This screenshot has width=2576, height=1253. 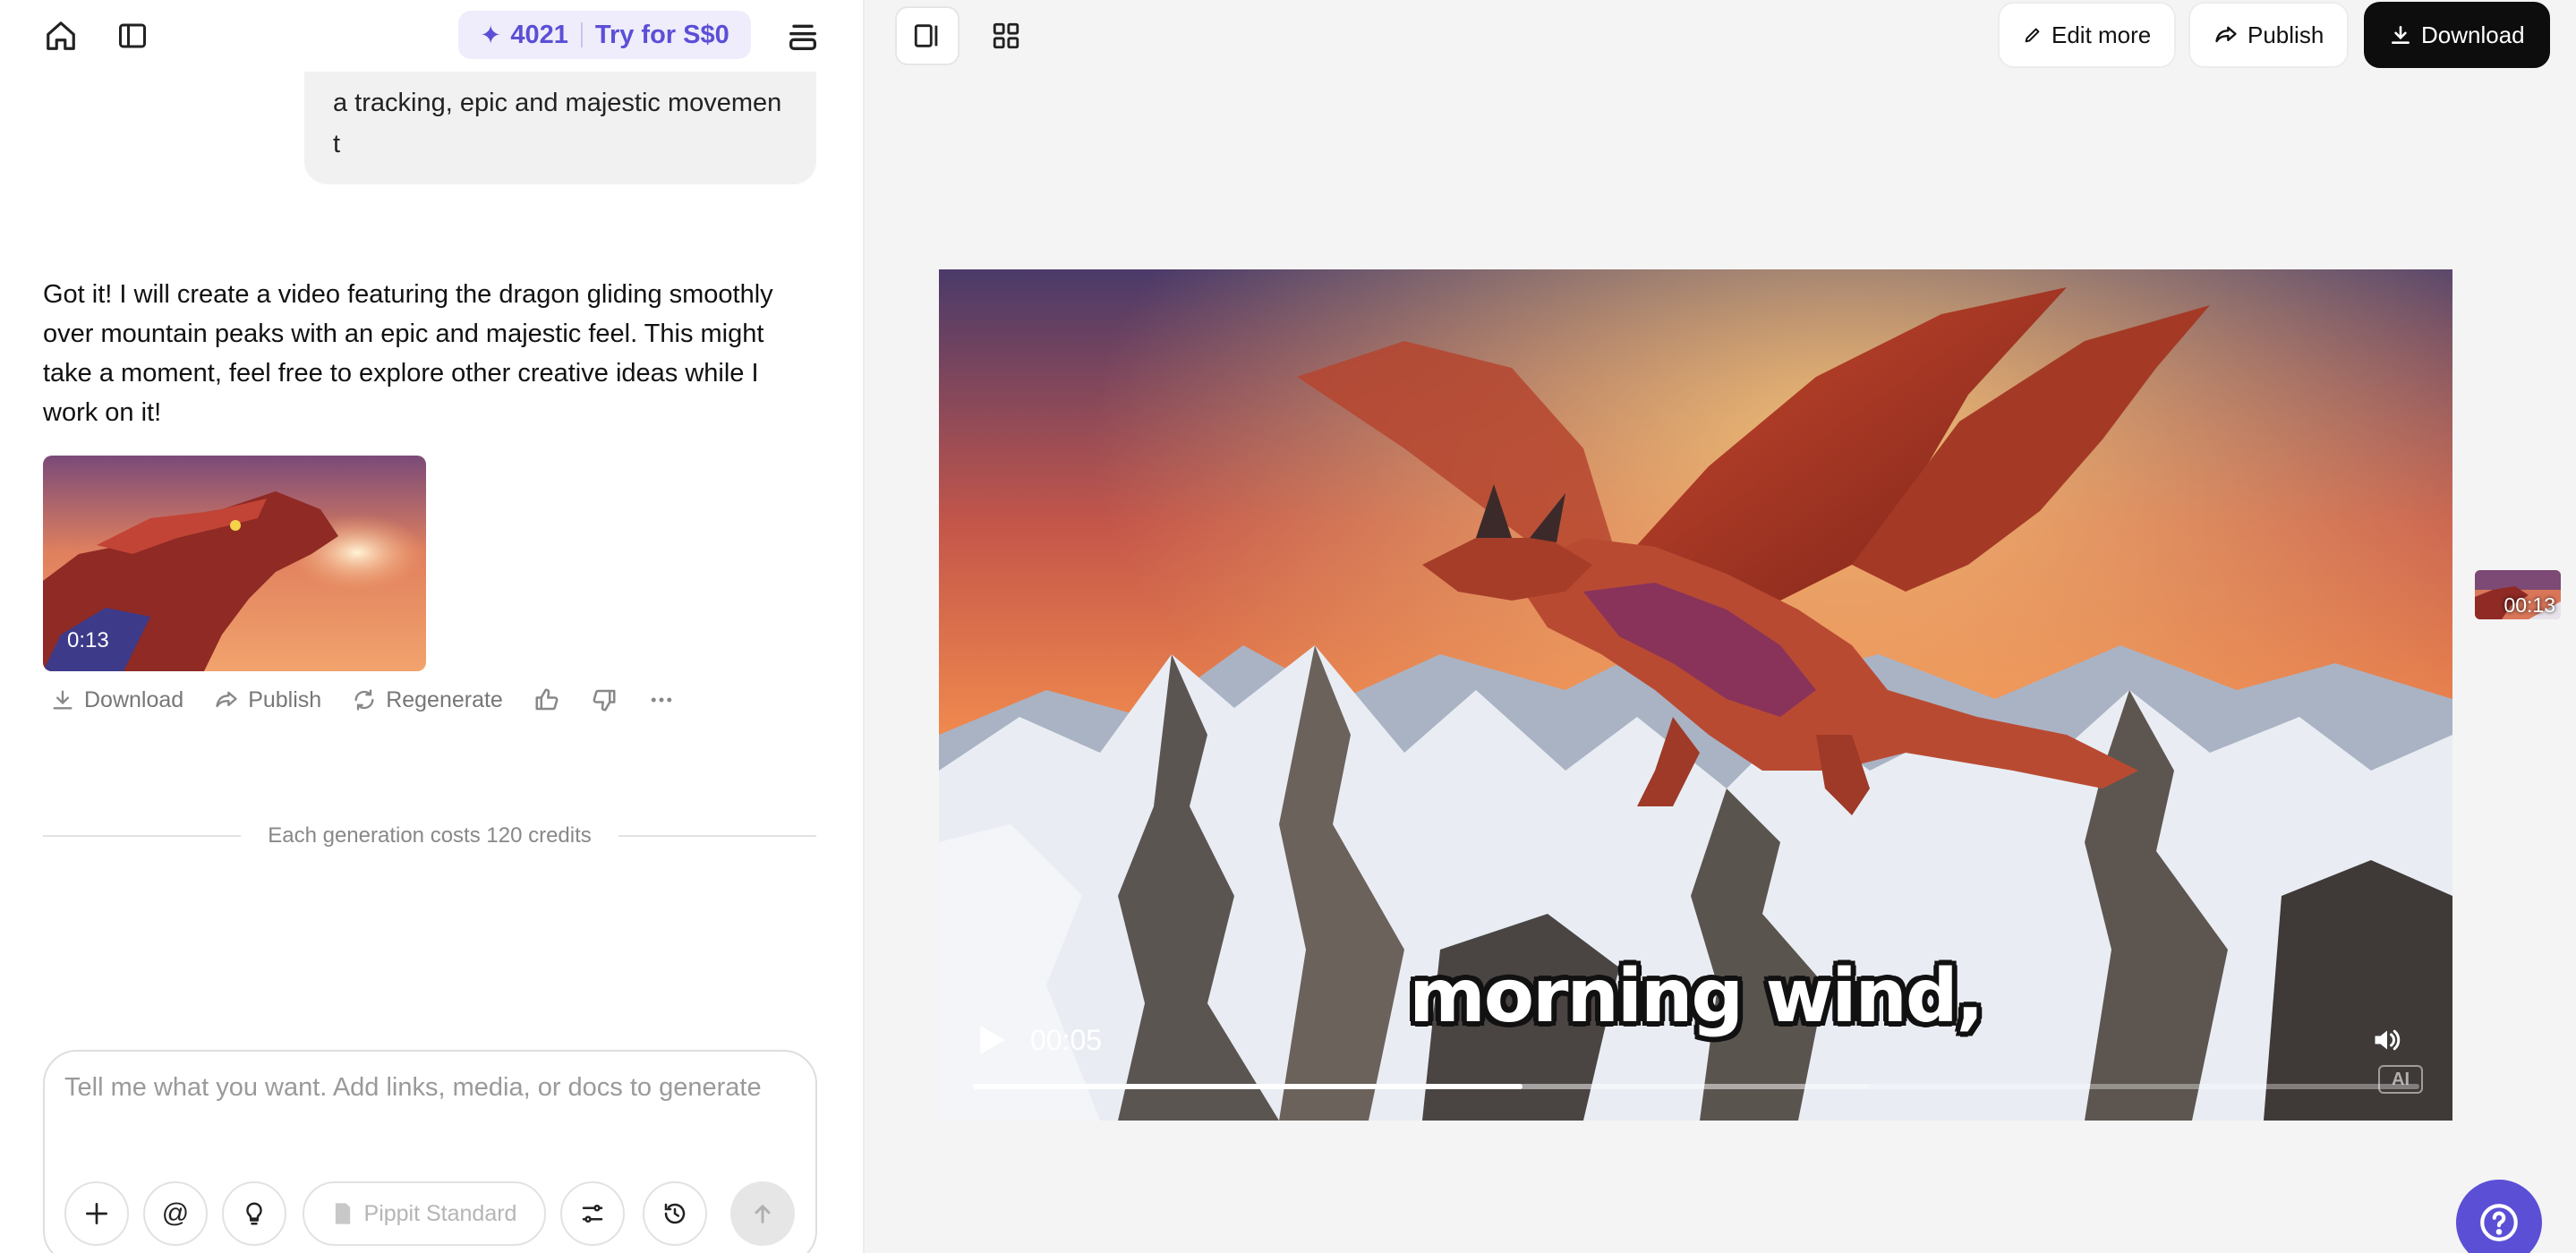 I want to click on regenerate-label: Regenerate, so click(x=444, y=699).